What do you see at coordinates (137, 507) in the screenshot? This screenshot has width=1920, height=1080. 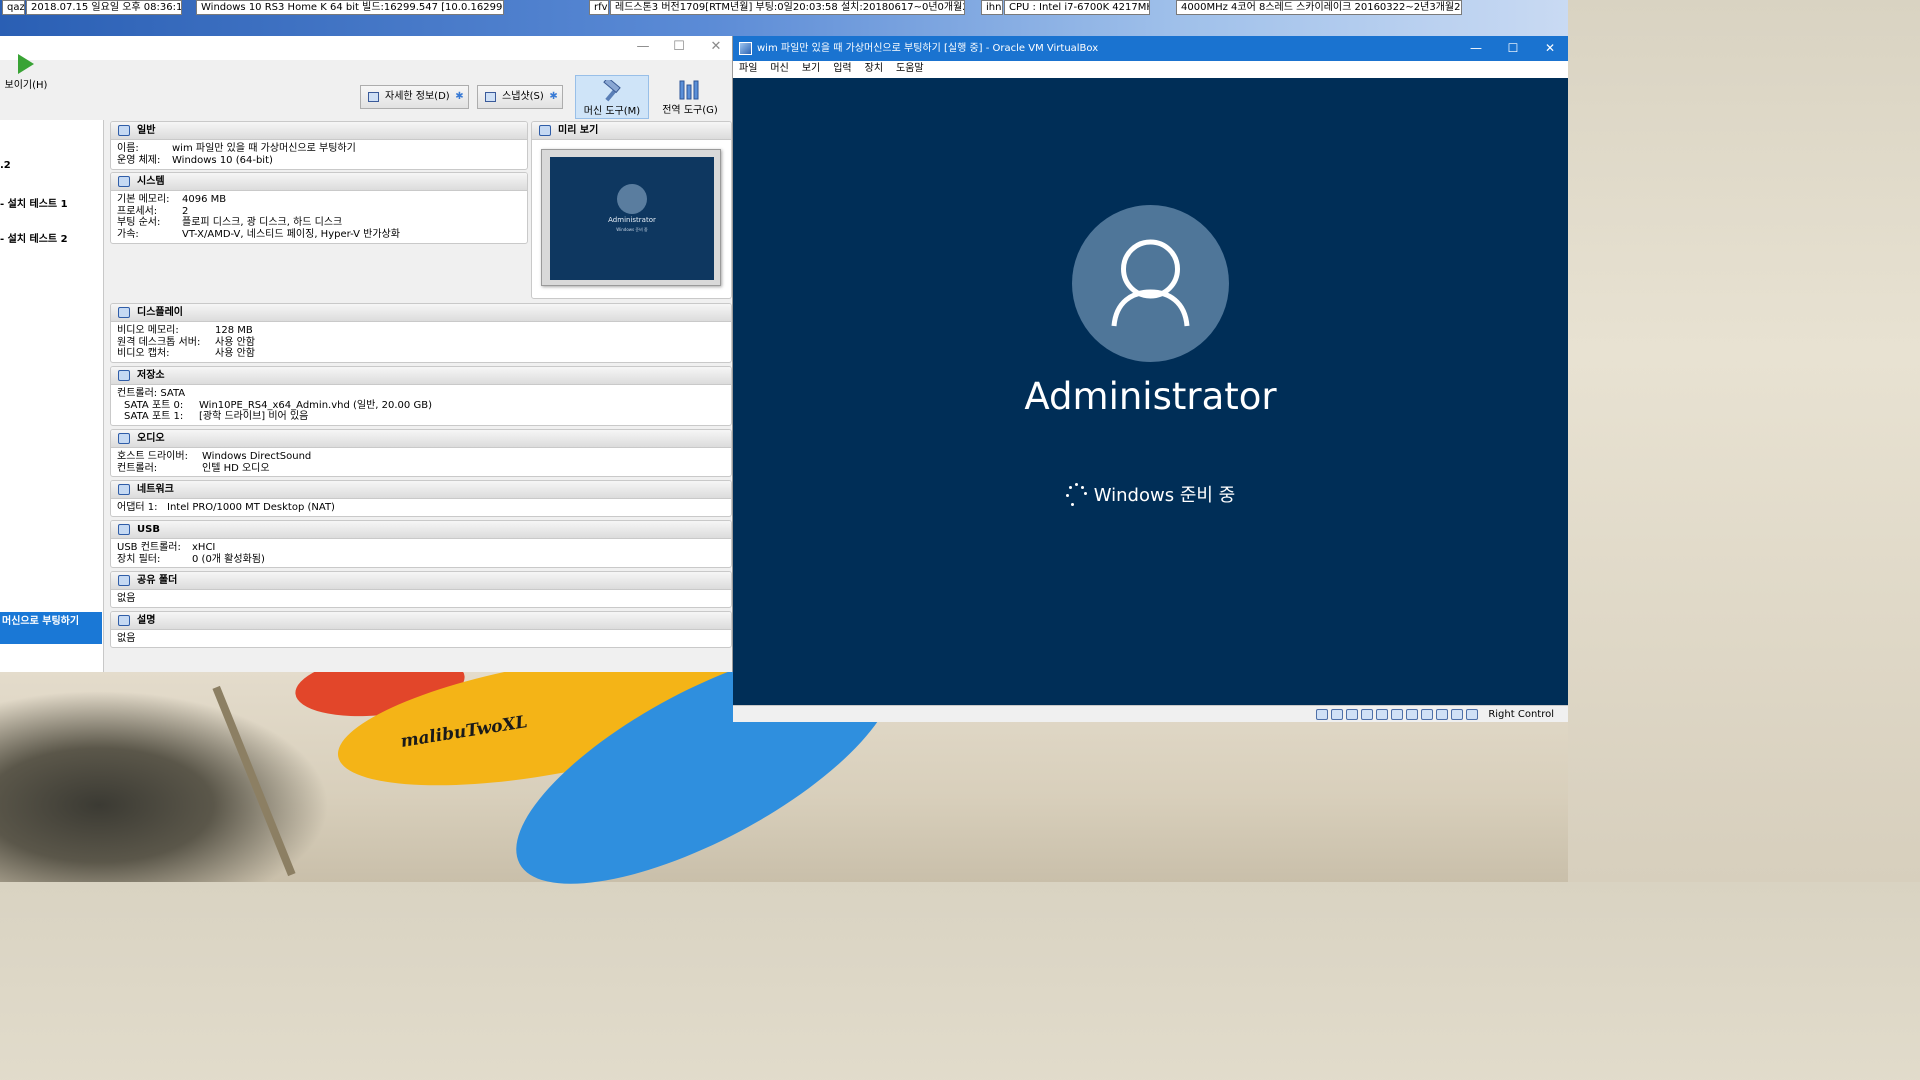 I see `field-label: 어댑터 1:` at bounding box center [137, 507].